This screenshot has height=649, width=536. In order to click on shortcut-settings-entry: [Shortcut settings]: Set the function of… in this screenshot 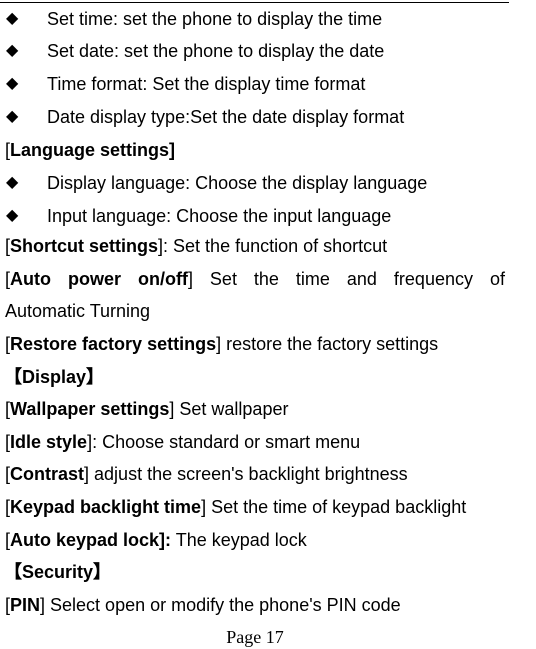, I will do `click(196, 246)`.